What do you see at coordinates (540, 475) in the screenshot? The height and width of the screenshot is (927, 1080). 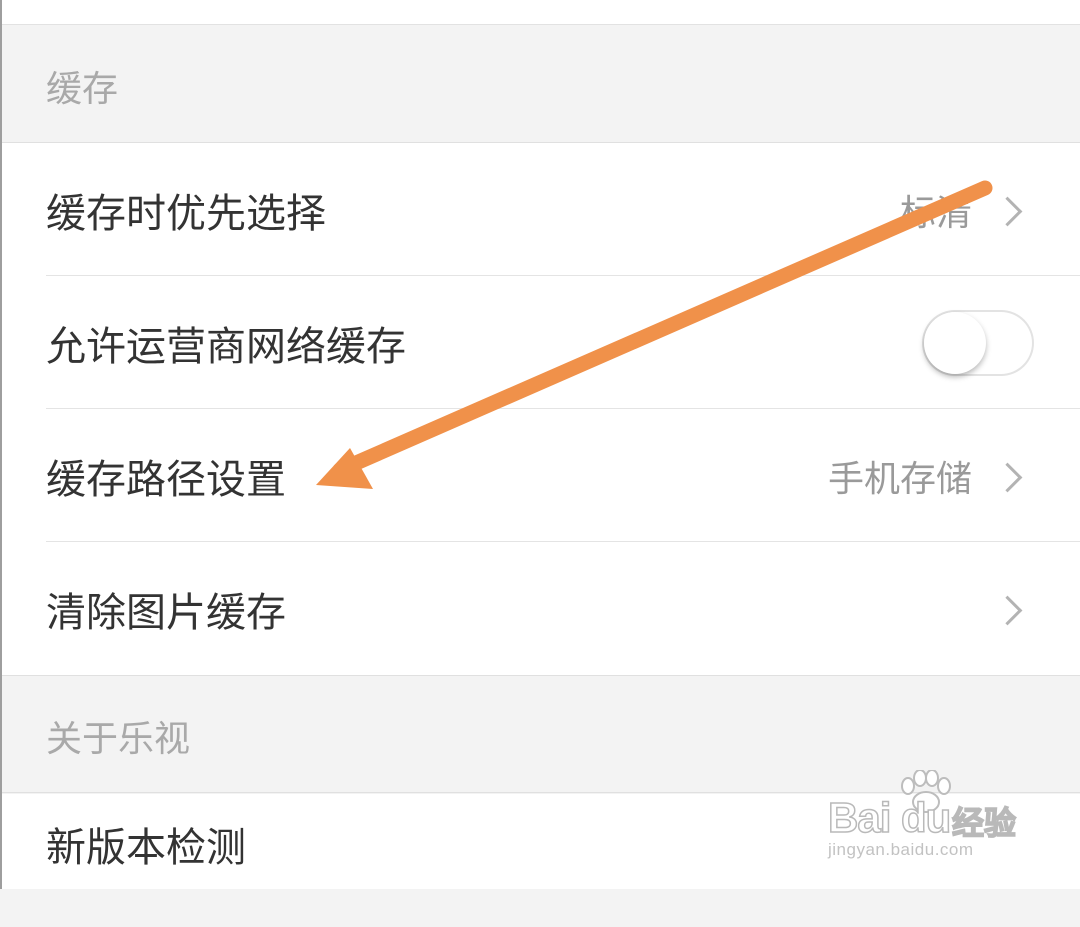 I see `settings-row-cache-path: 缓存路径设置 手机存储` at bounding box center [540, 475].